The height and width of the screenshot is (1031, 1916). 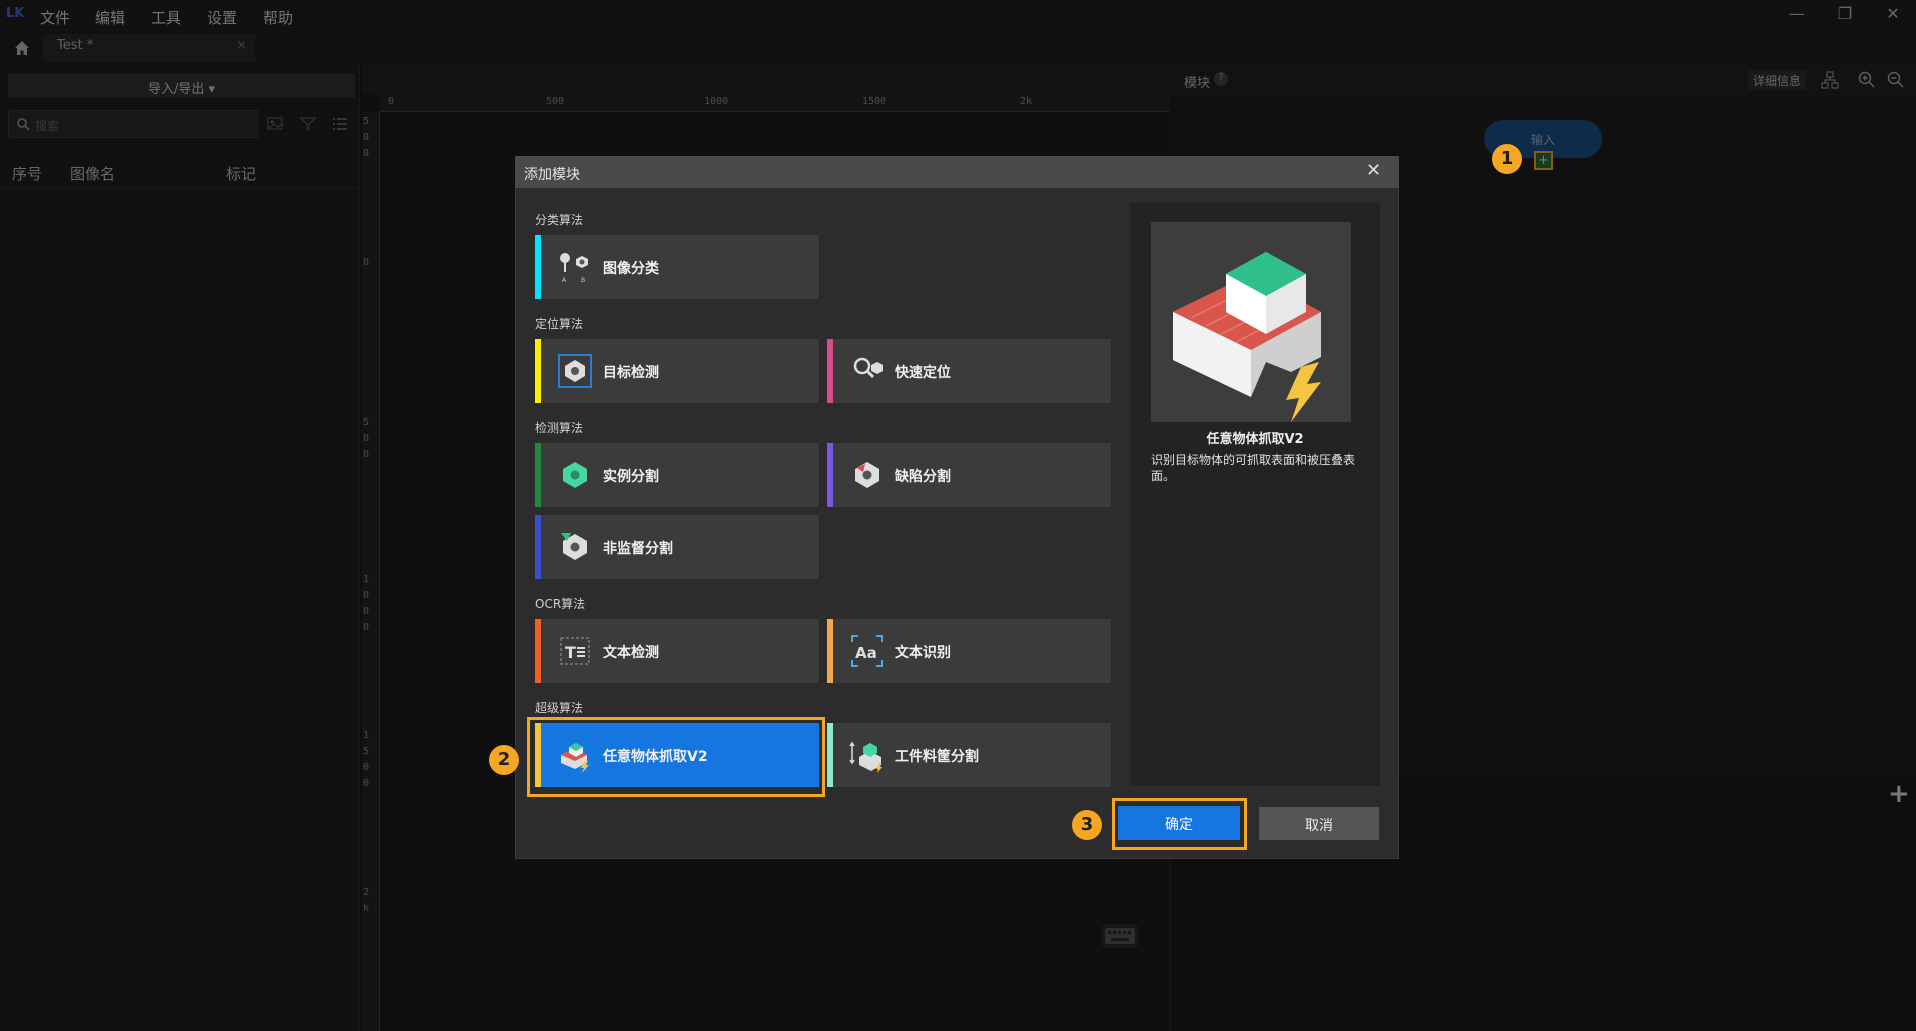 I want to click on object-detect-icon, so click(x=575, y=371).